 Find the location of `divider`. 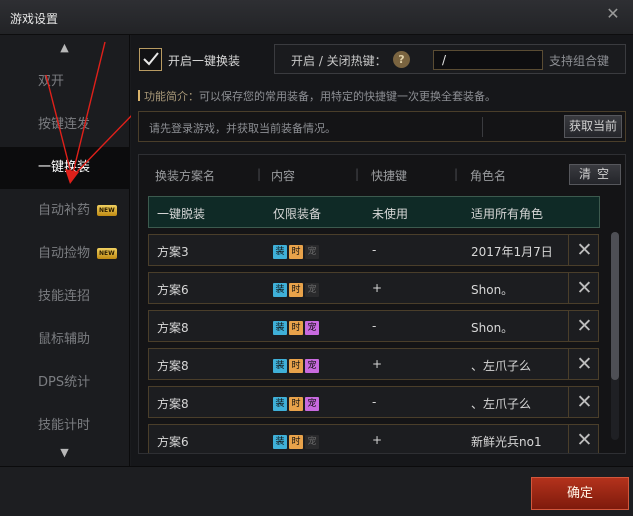

divider is located at coordinates (482, 127).